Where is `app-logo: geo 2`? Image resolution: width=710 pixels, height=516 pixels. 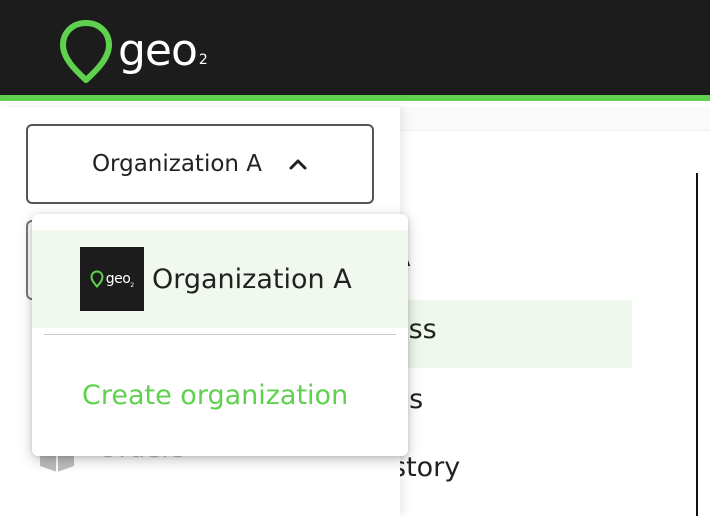
app-logo: geo 2 is located at coordinates (133, 51).